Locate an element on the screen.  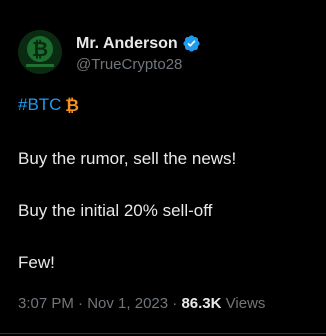
avatar: ₿ is located at coordinates (40, 52).